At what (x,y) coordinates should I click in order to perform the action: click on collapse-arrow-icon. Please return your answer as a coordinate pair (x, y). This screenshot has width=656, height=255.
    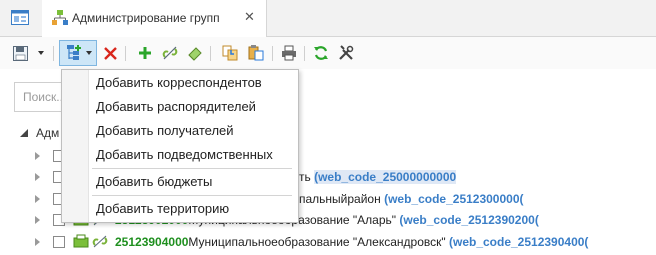
    Looking at the image, I should click on (24, 132).